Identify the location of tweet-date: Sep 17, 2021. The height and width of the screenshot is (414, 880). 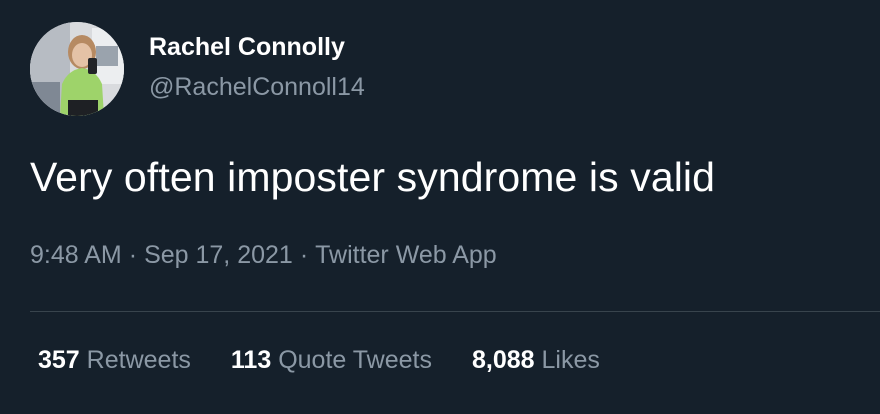
(218, 255).